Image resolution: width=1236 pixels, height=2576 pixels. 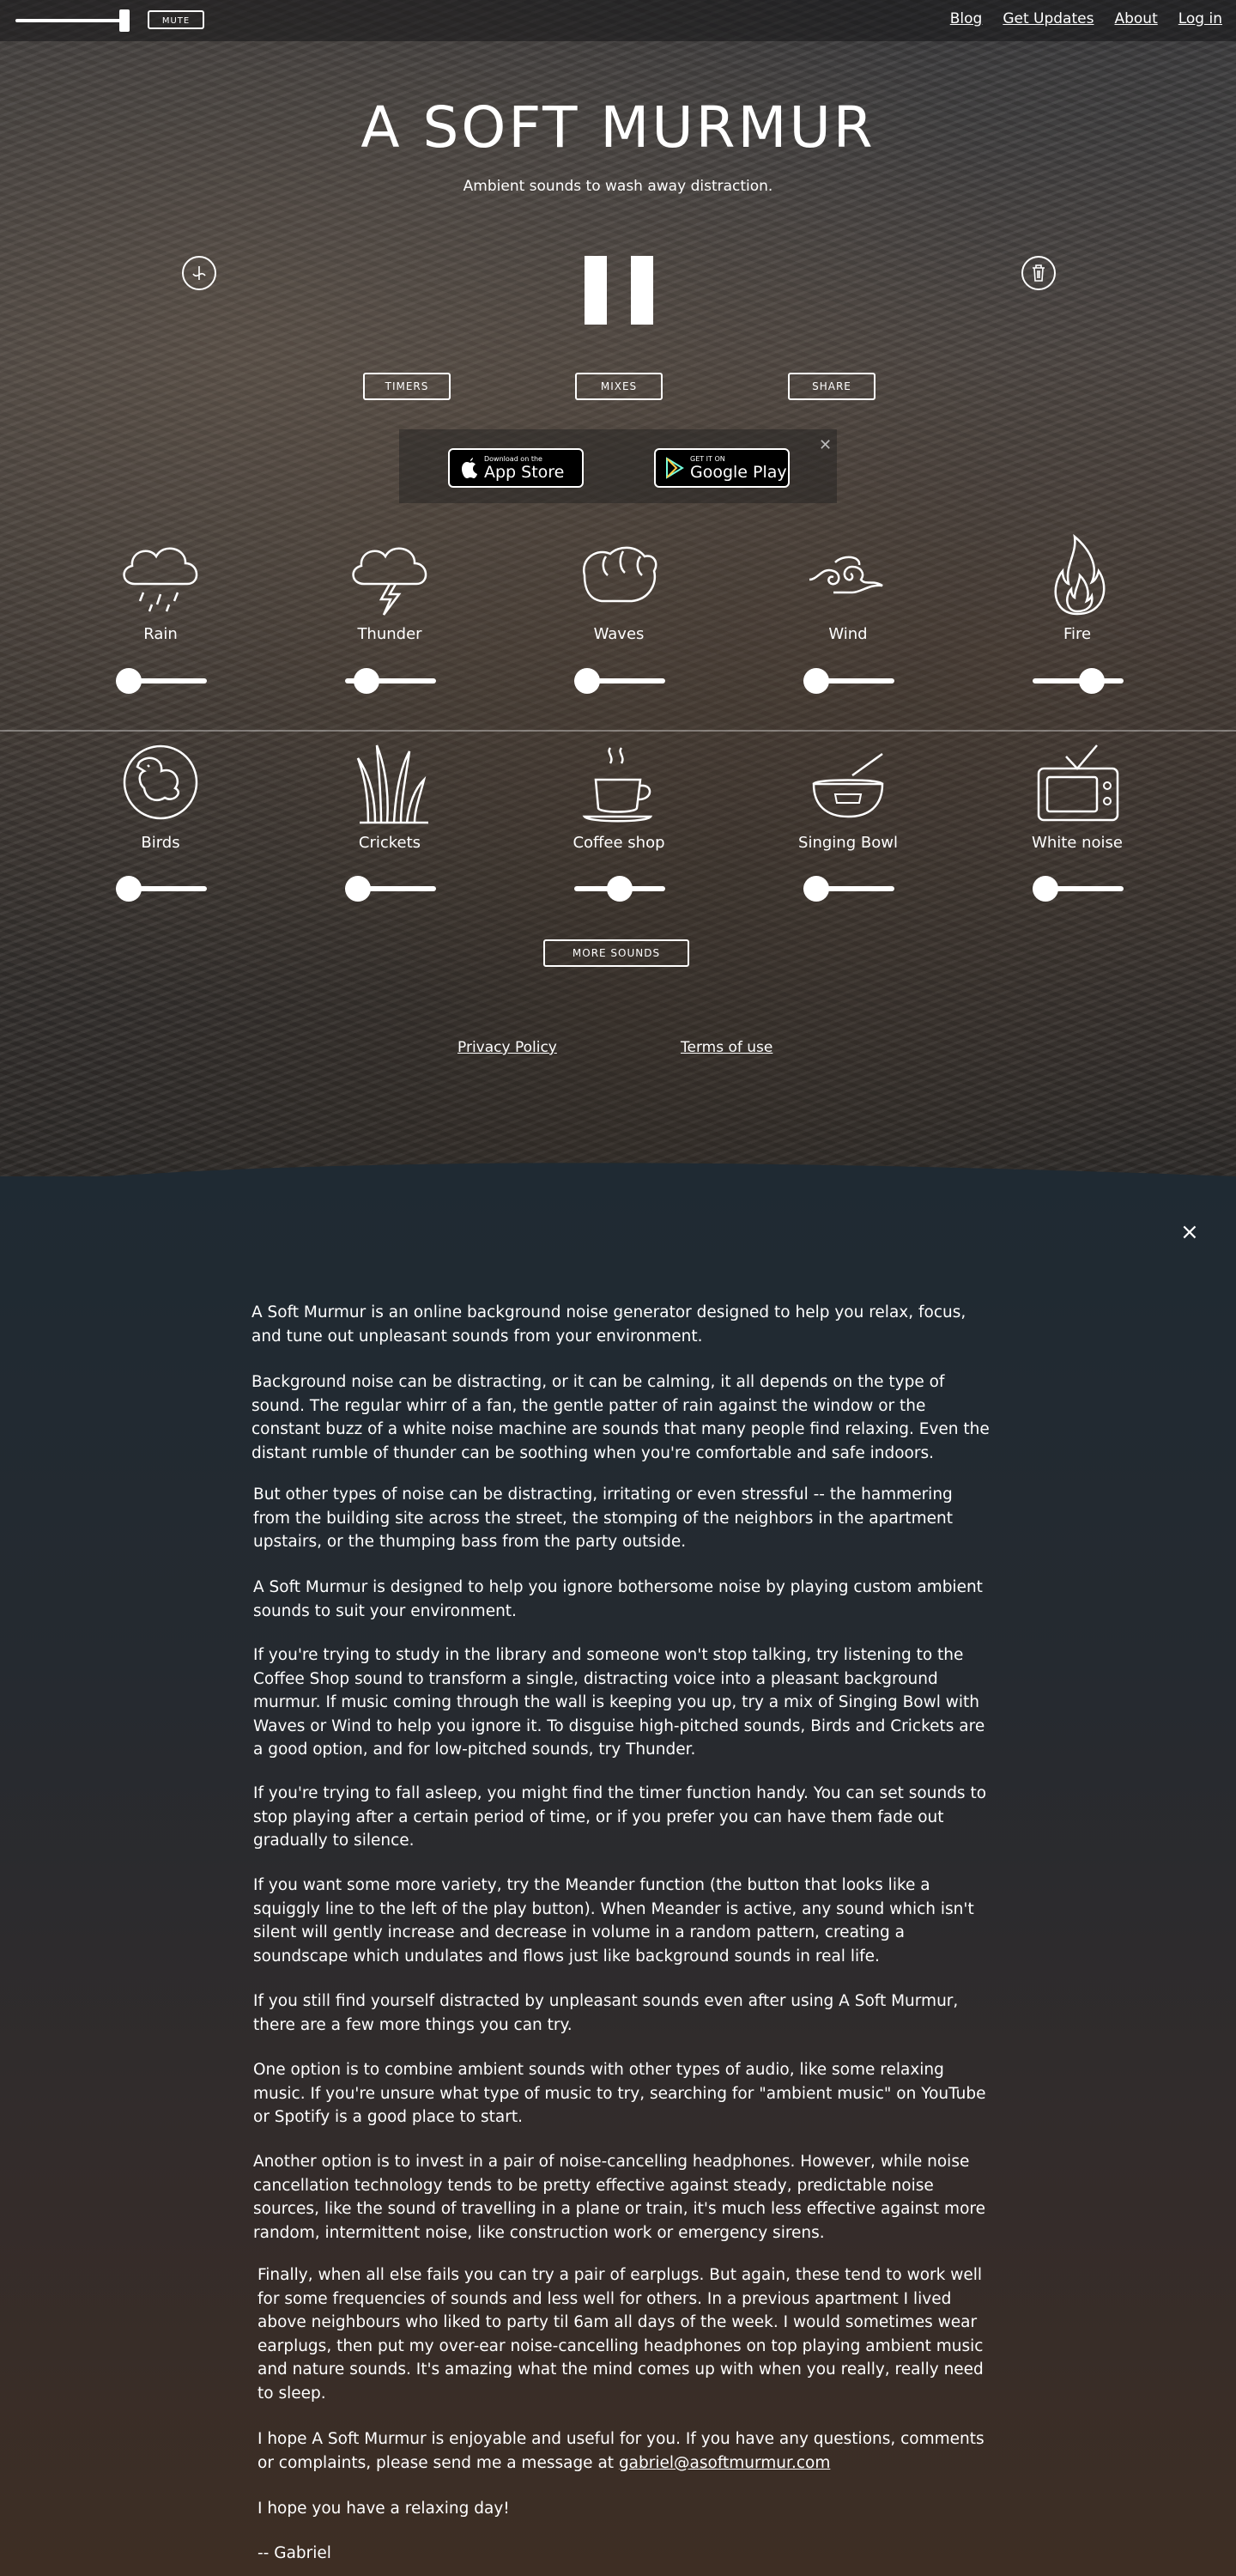 I want to click on singing-bowl-volume-slider, so click(x=848, y=889).